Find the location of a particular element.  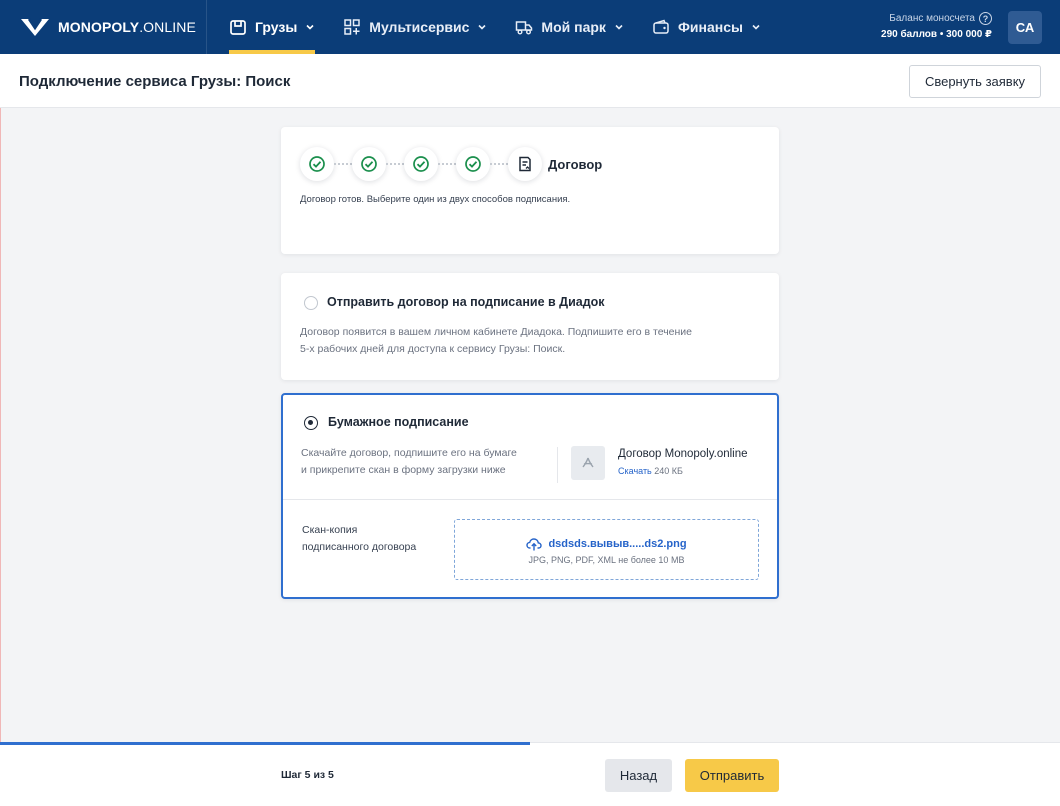

uploaded-file-name: dsdsds.вывыв.....ds2.png is located at coordinates (617, 544).